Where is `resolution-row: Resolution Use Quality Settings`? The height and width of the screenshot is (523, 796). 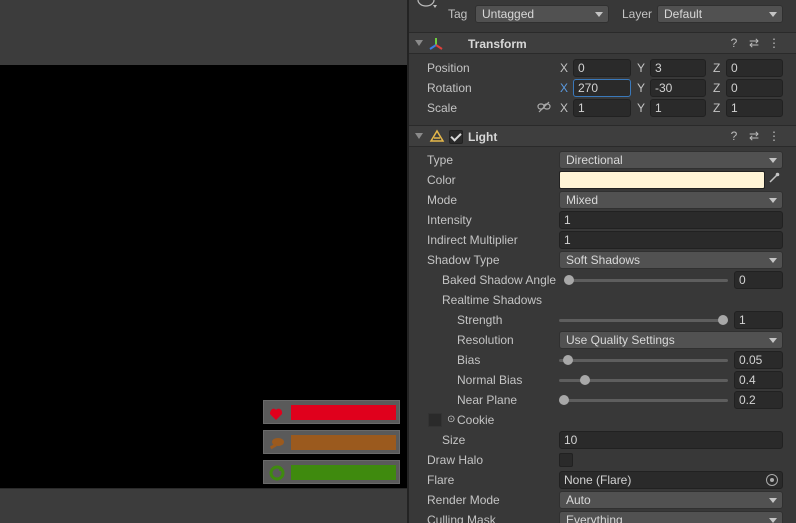
resolution-row: Resolution Use Quality Settings is located at coordinates (602, 340).